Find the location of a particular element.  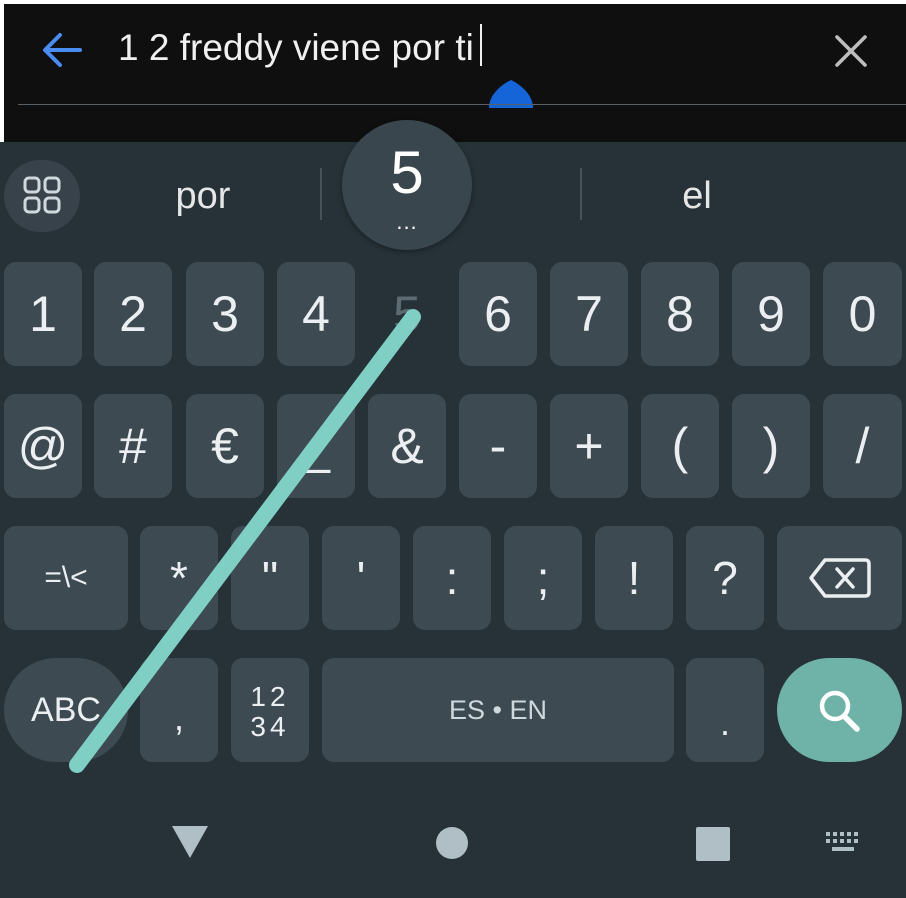

key-colon: : is located at coordinates (452, 578).